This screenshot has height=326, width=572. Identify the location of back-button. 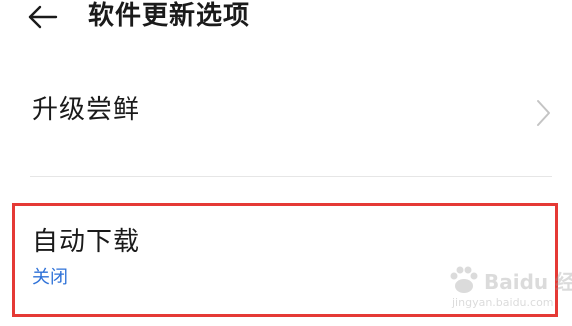
(43, 17).